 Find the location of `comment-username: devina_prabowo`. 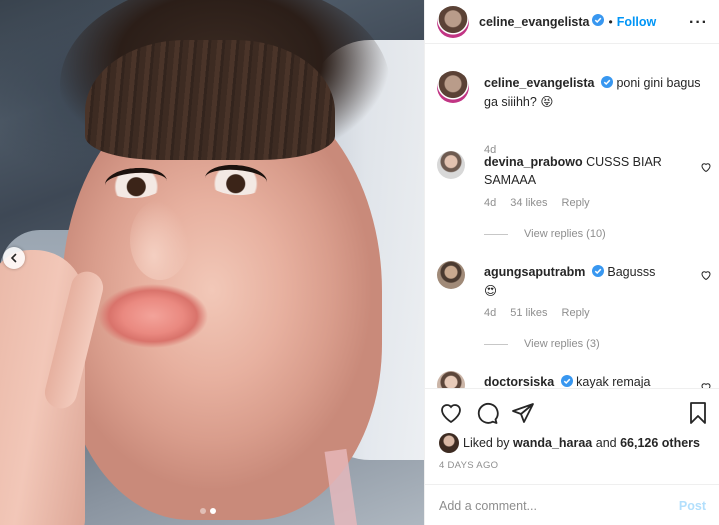

comment-username: devina_prabowo is located at coordinates (533, 162).